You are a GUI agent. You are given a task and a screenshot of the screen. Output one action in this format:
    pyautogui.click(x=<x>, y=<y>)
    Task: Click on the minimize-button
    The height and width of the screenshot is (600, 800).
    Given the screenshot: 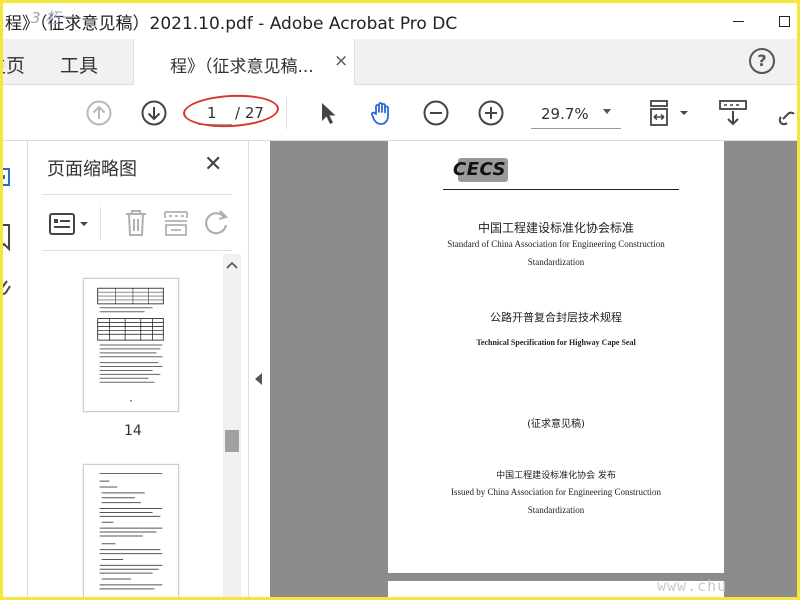 What is the action you would take?
    pyautogui.click(x=738, y=21)
    